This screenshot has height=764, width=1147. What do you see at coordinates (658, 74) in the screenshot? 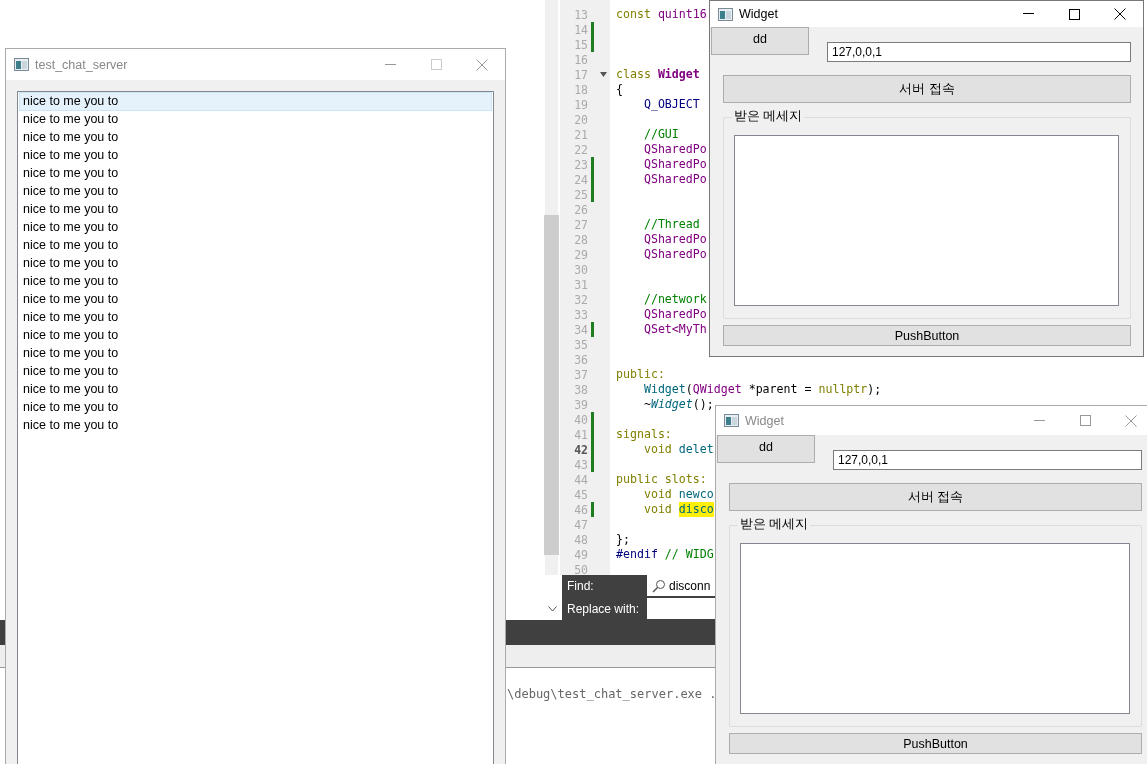
I see `code-line: class Widget` at bounding box center [658, 74].